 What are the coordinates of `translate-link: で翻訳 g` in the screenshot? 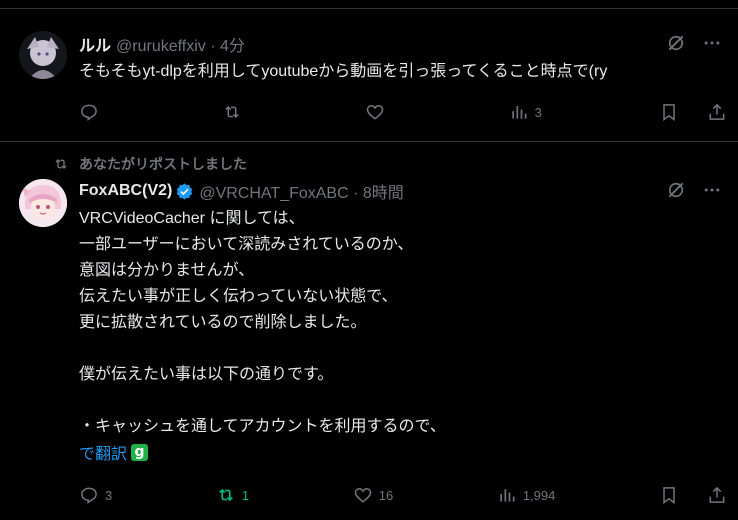 It's located at (114, 452).